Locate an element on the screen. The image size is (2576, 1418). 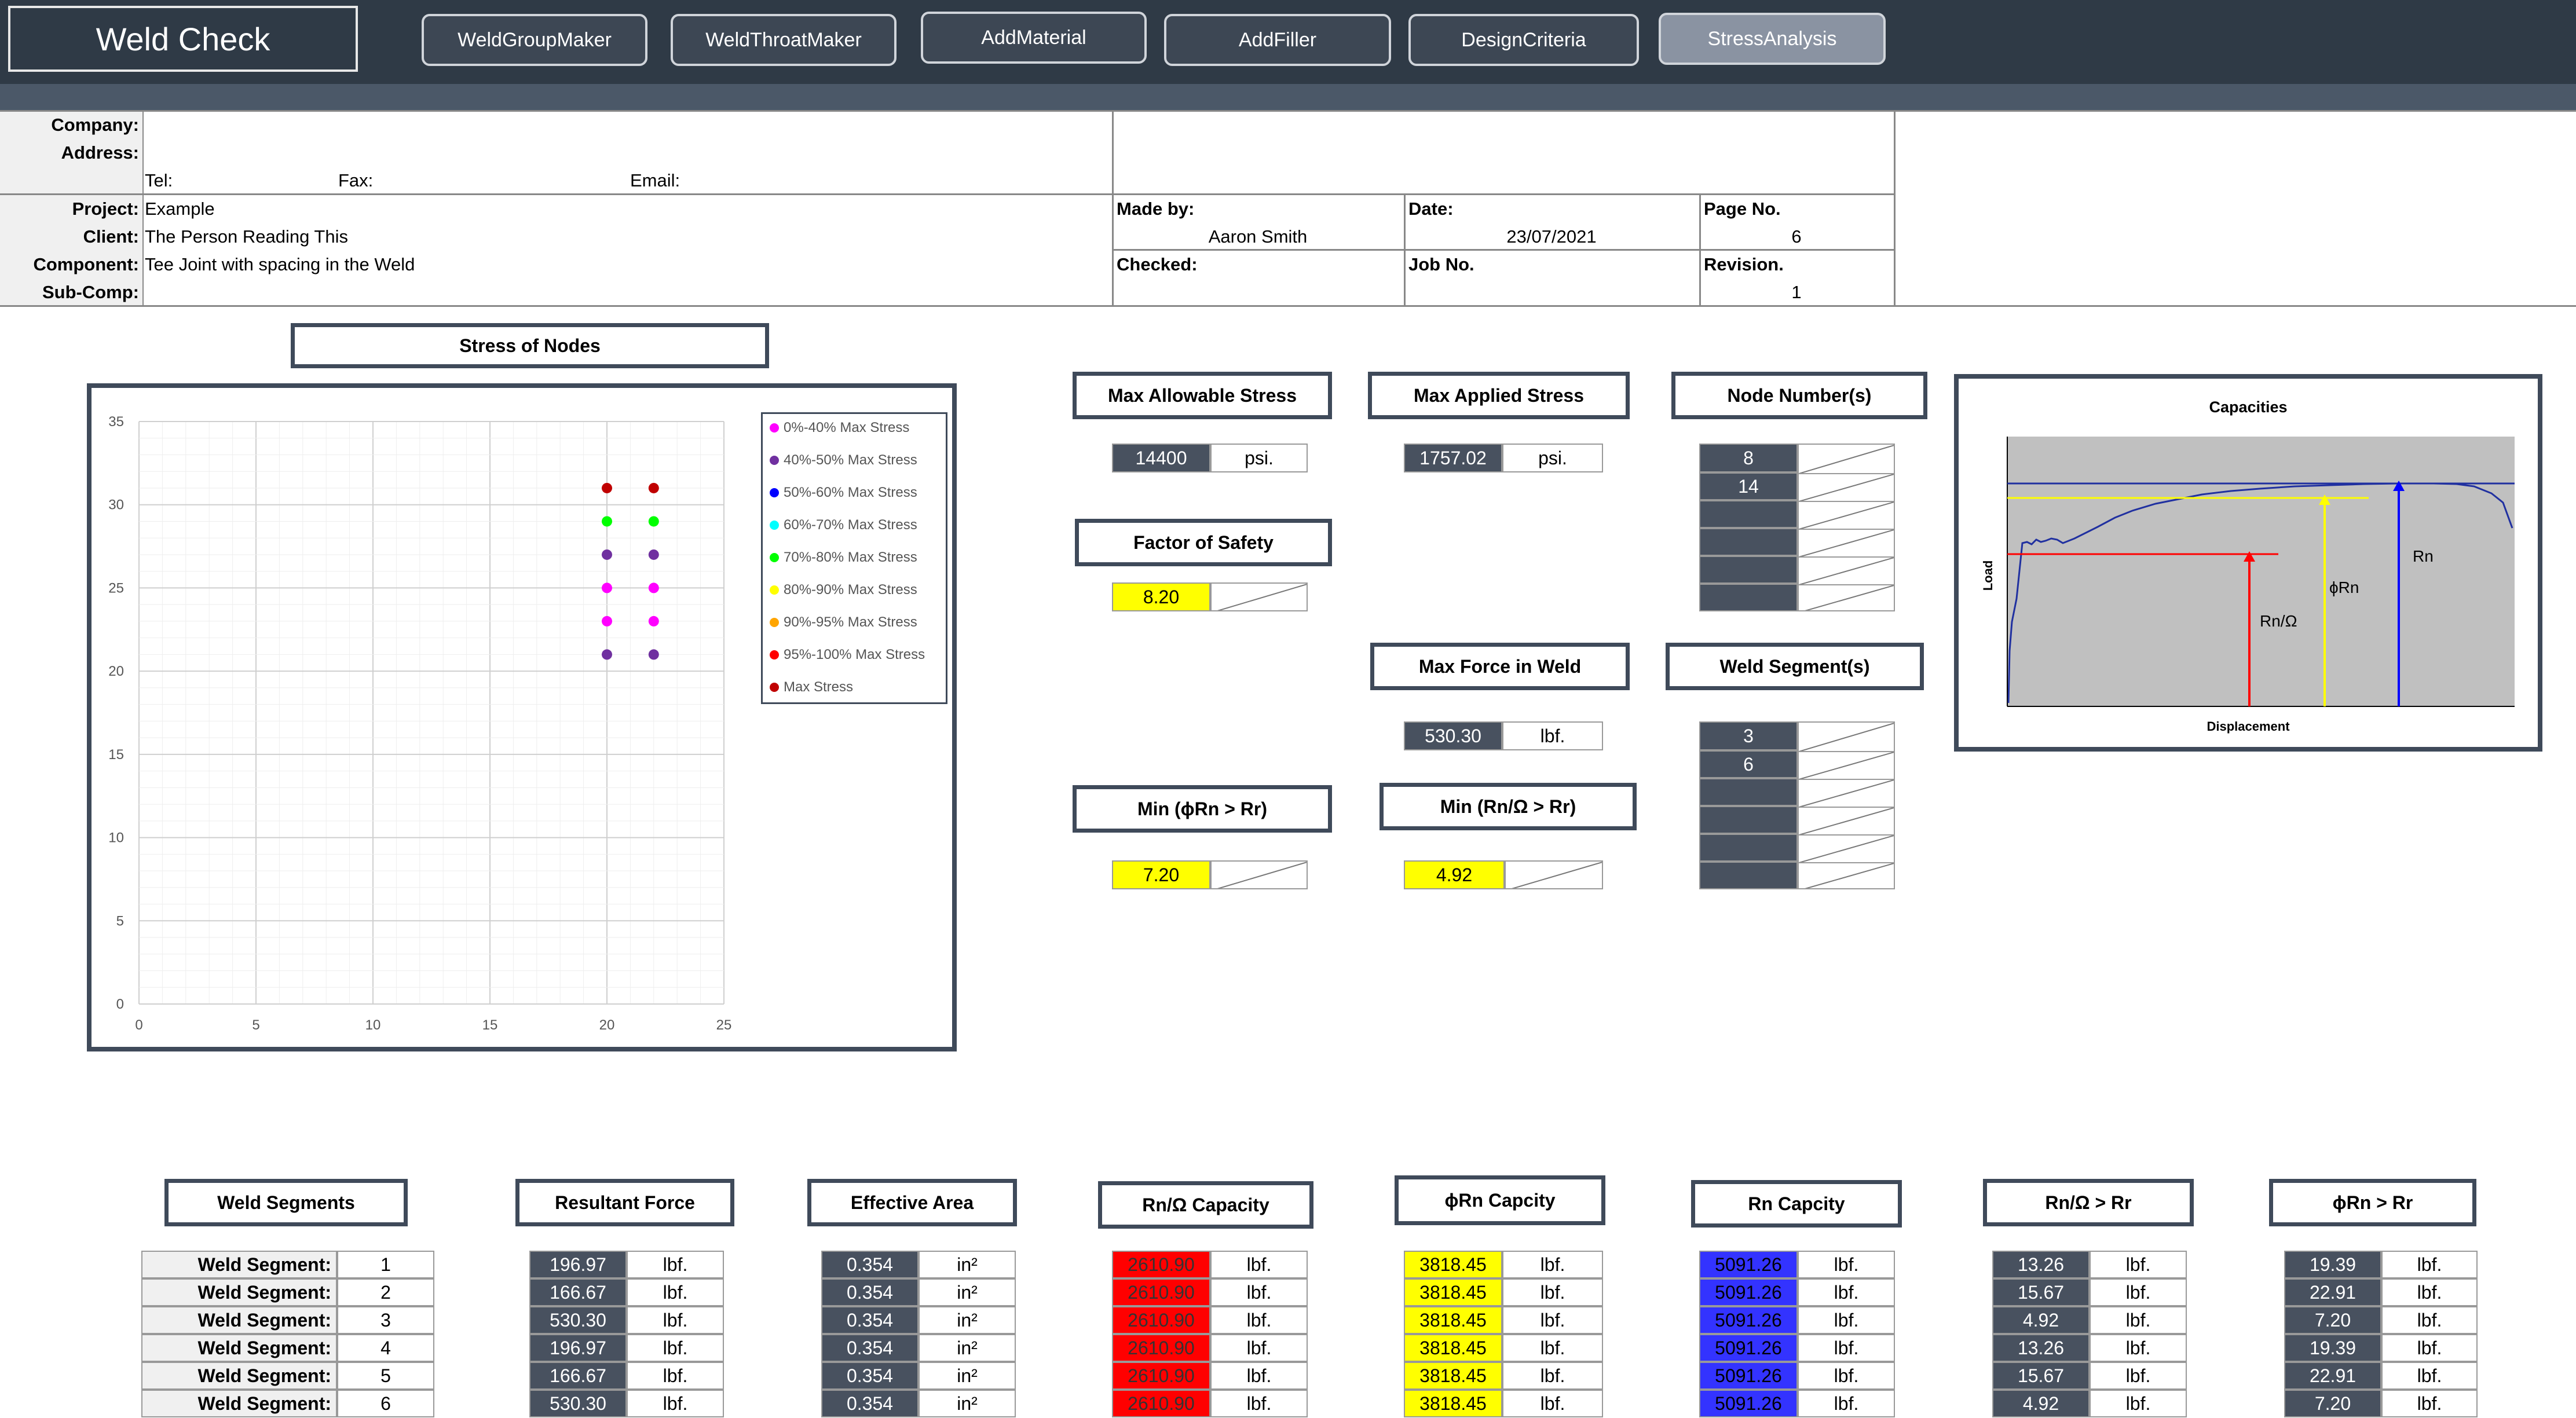
factor-safety-value: 8.20 is located at coordinates (1161, 596).